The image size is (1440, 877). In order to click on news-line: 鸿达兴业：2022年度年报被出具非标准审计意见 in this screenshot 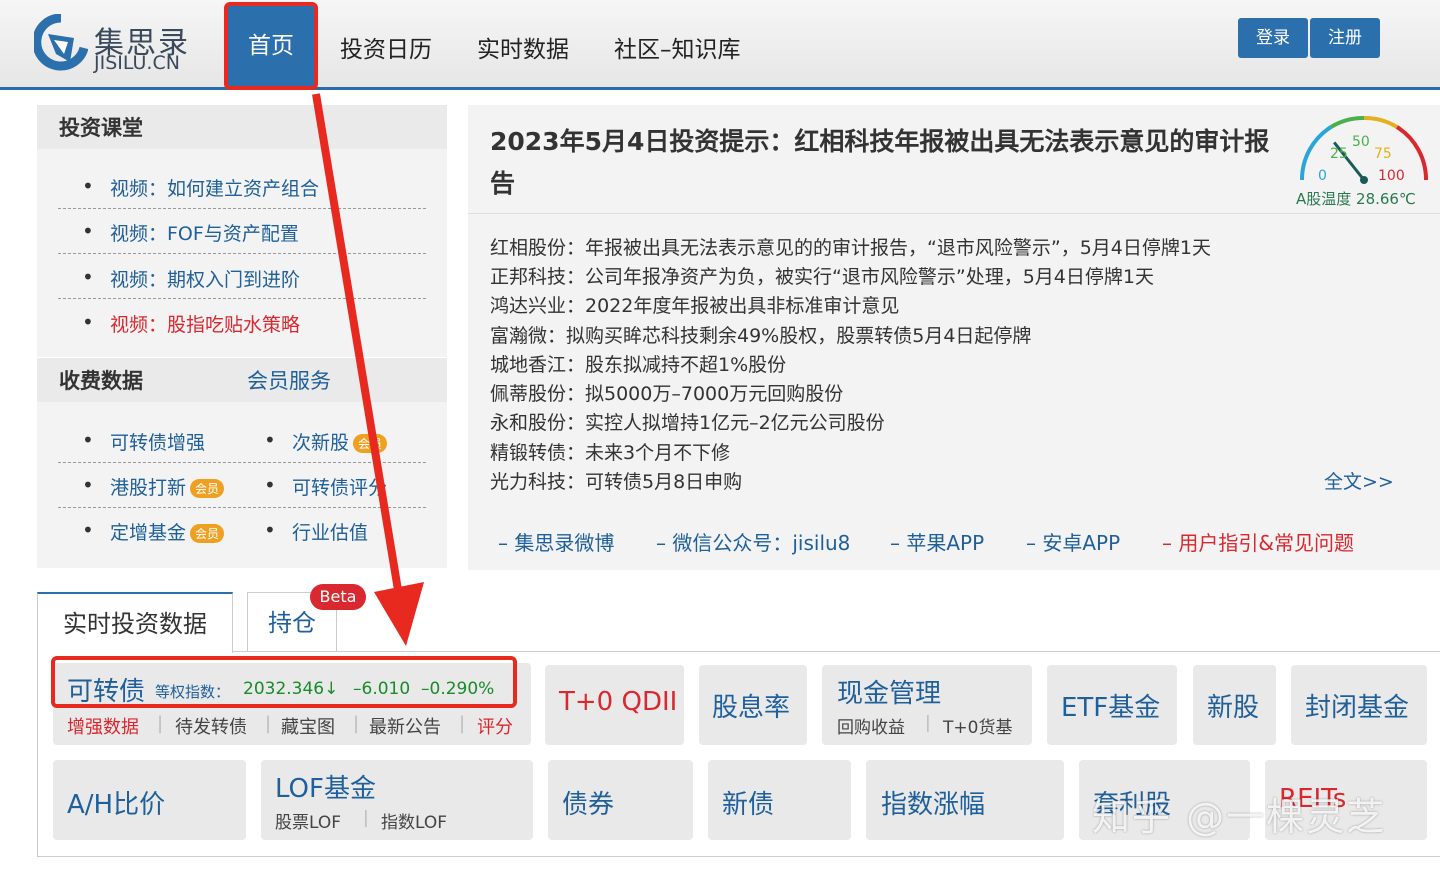, I will do `click(695, 306)`.